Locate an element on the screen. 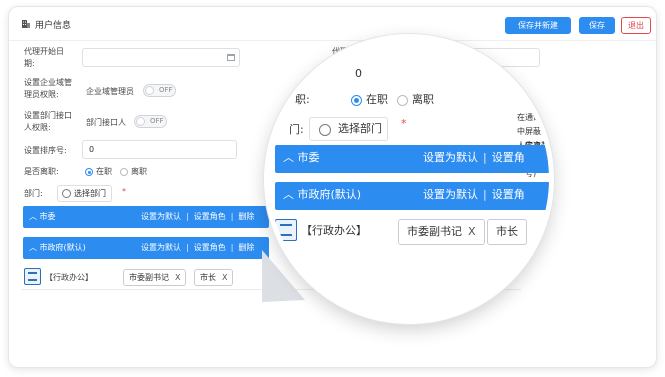 The image size is (665, 377). zoom-dept-bar: ︿ 市委 设置为默认 | 设置角 is located at coordinates (412, 159).